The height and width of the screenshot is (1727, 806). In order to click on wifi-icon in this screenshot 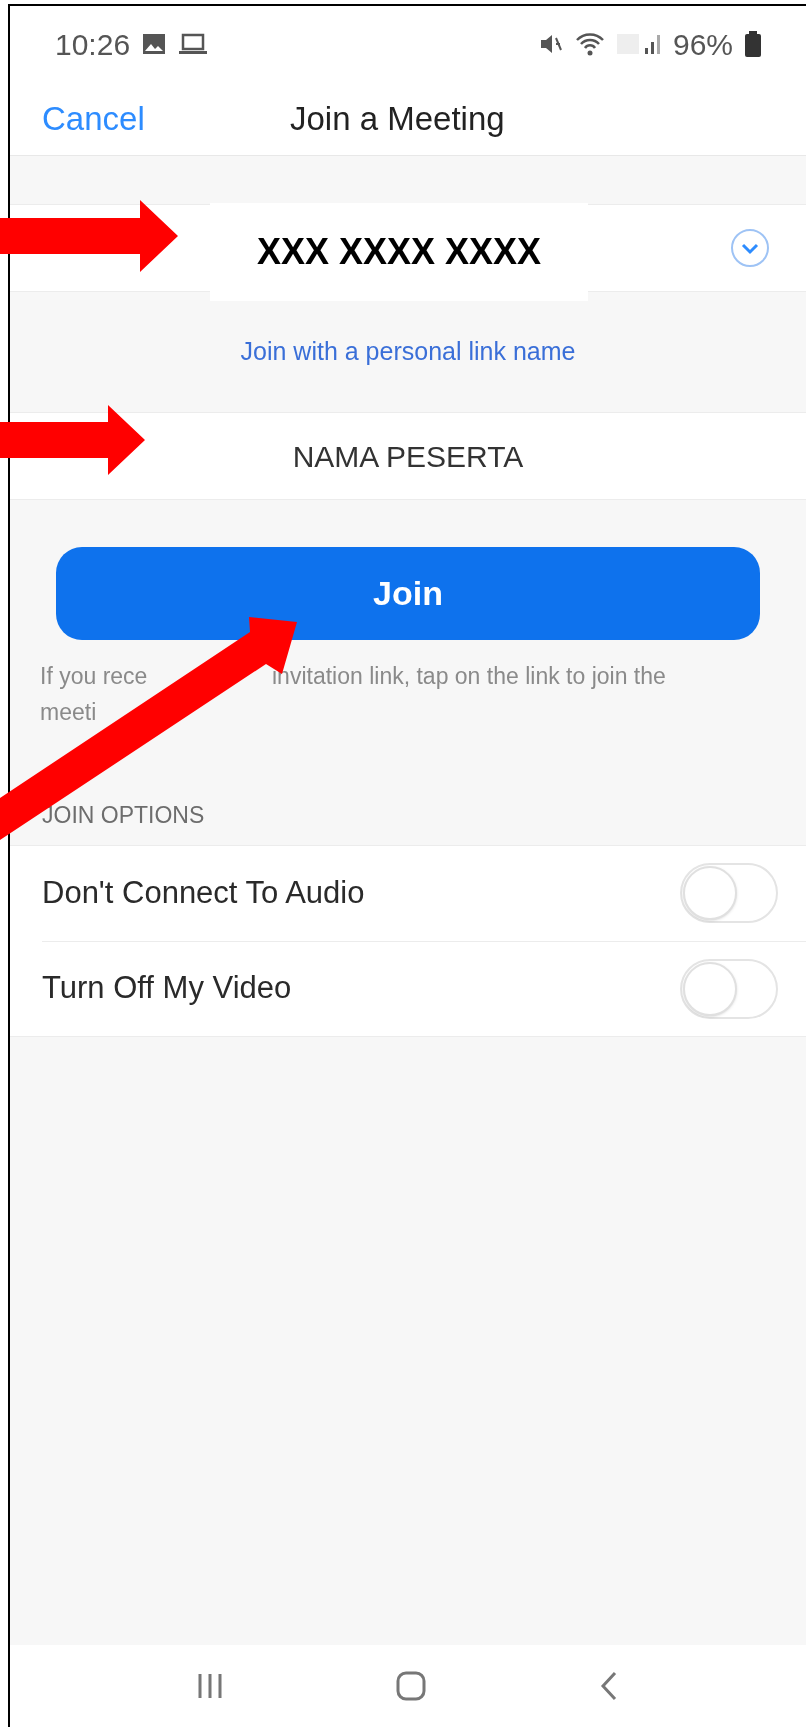, I will do `click(589, 44)`.